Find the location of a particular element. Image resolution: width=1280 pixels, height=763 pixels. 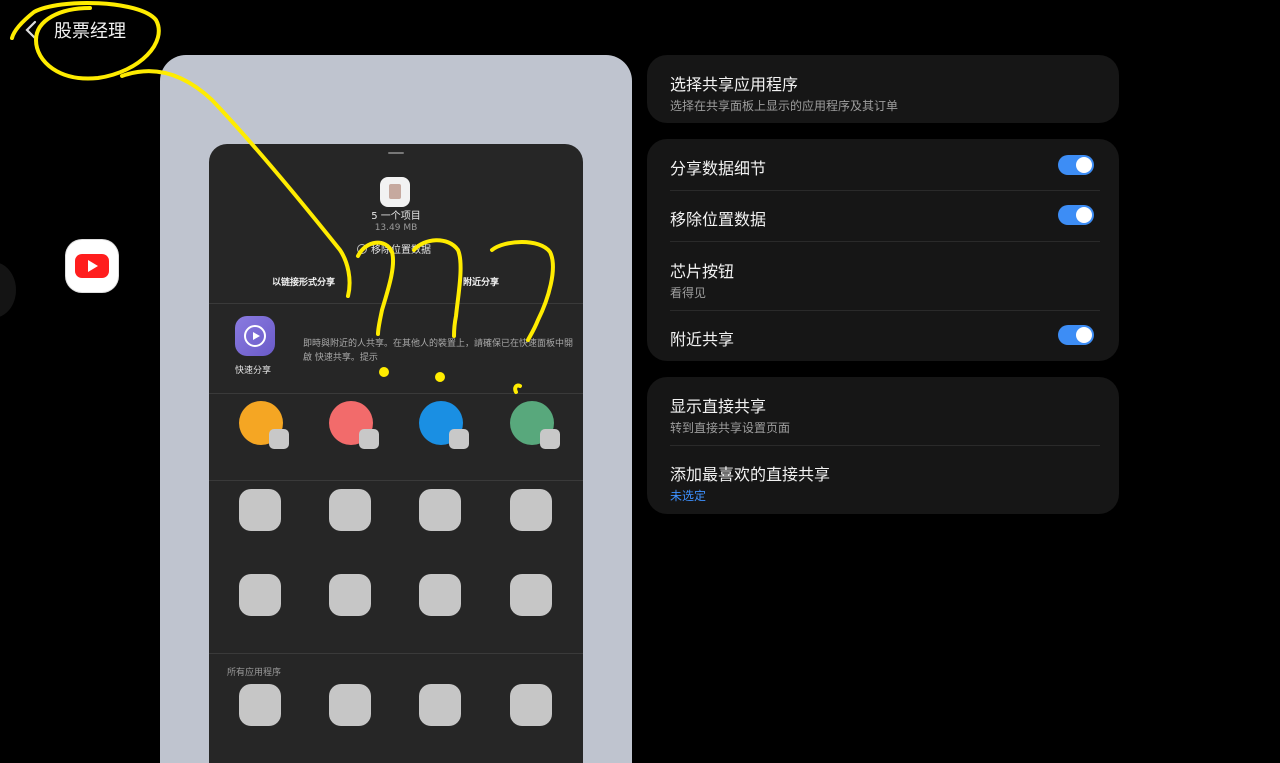

row-title: 芯片按钮 is located at coordinates (702, 271).